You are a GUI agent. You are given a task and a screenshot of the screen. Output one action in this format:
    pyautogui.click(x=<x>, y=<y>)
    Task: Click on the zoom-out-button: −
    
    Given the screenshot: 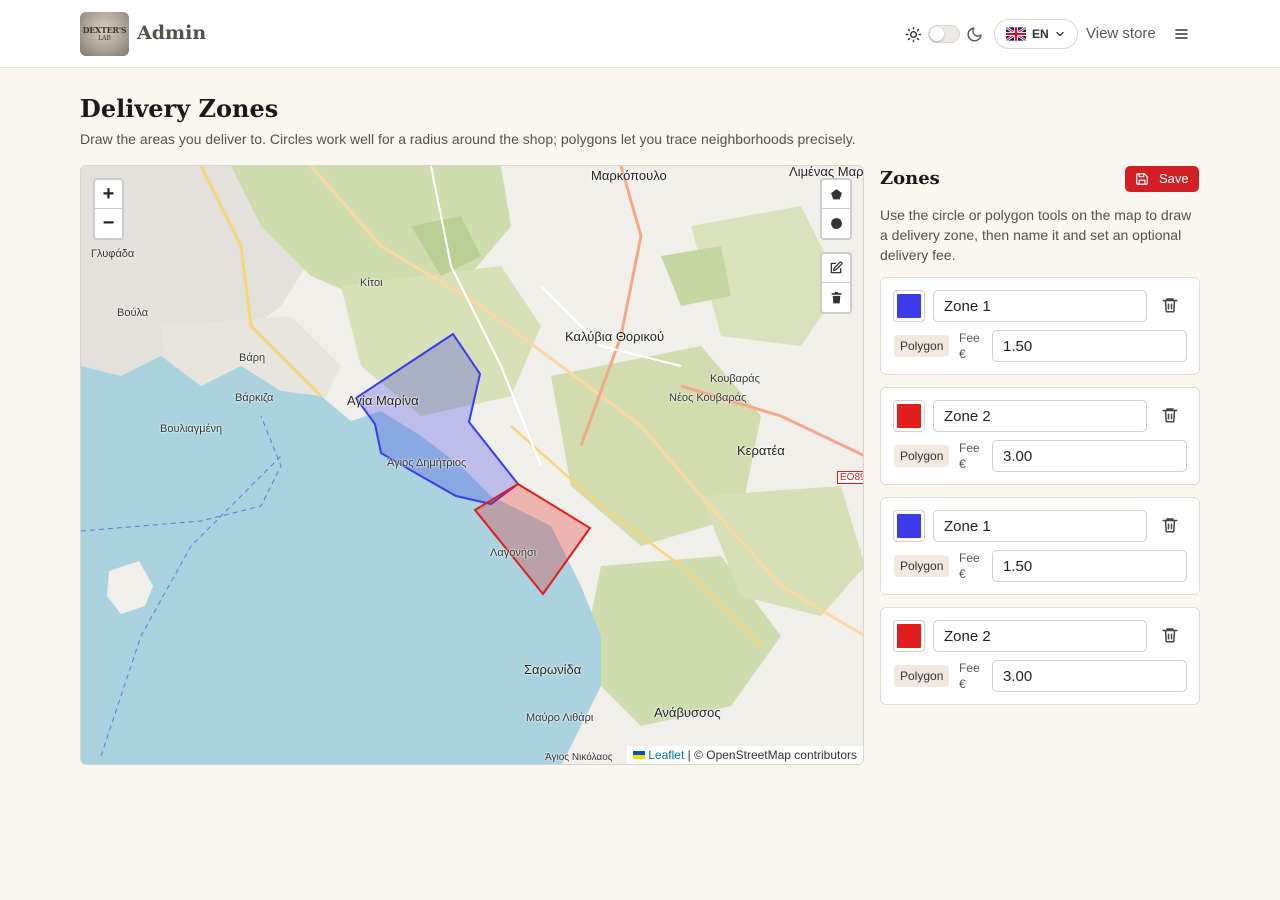 What is the action you would take?
    pyautogui.click(x=108, y=223)
    